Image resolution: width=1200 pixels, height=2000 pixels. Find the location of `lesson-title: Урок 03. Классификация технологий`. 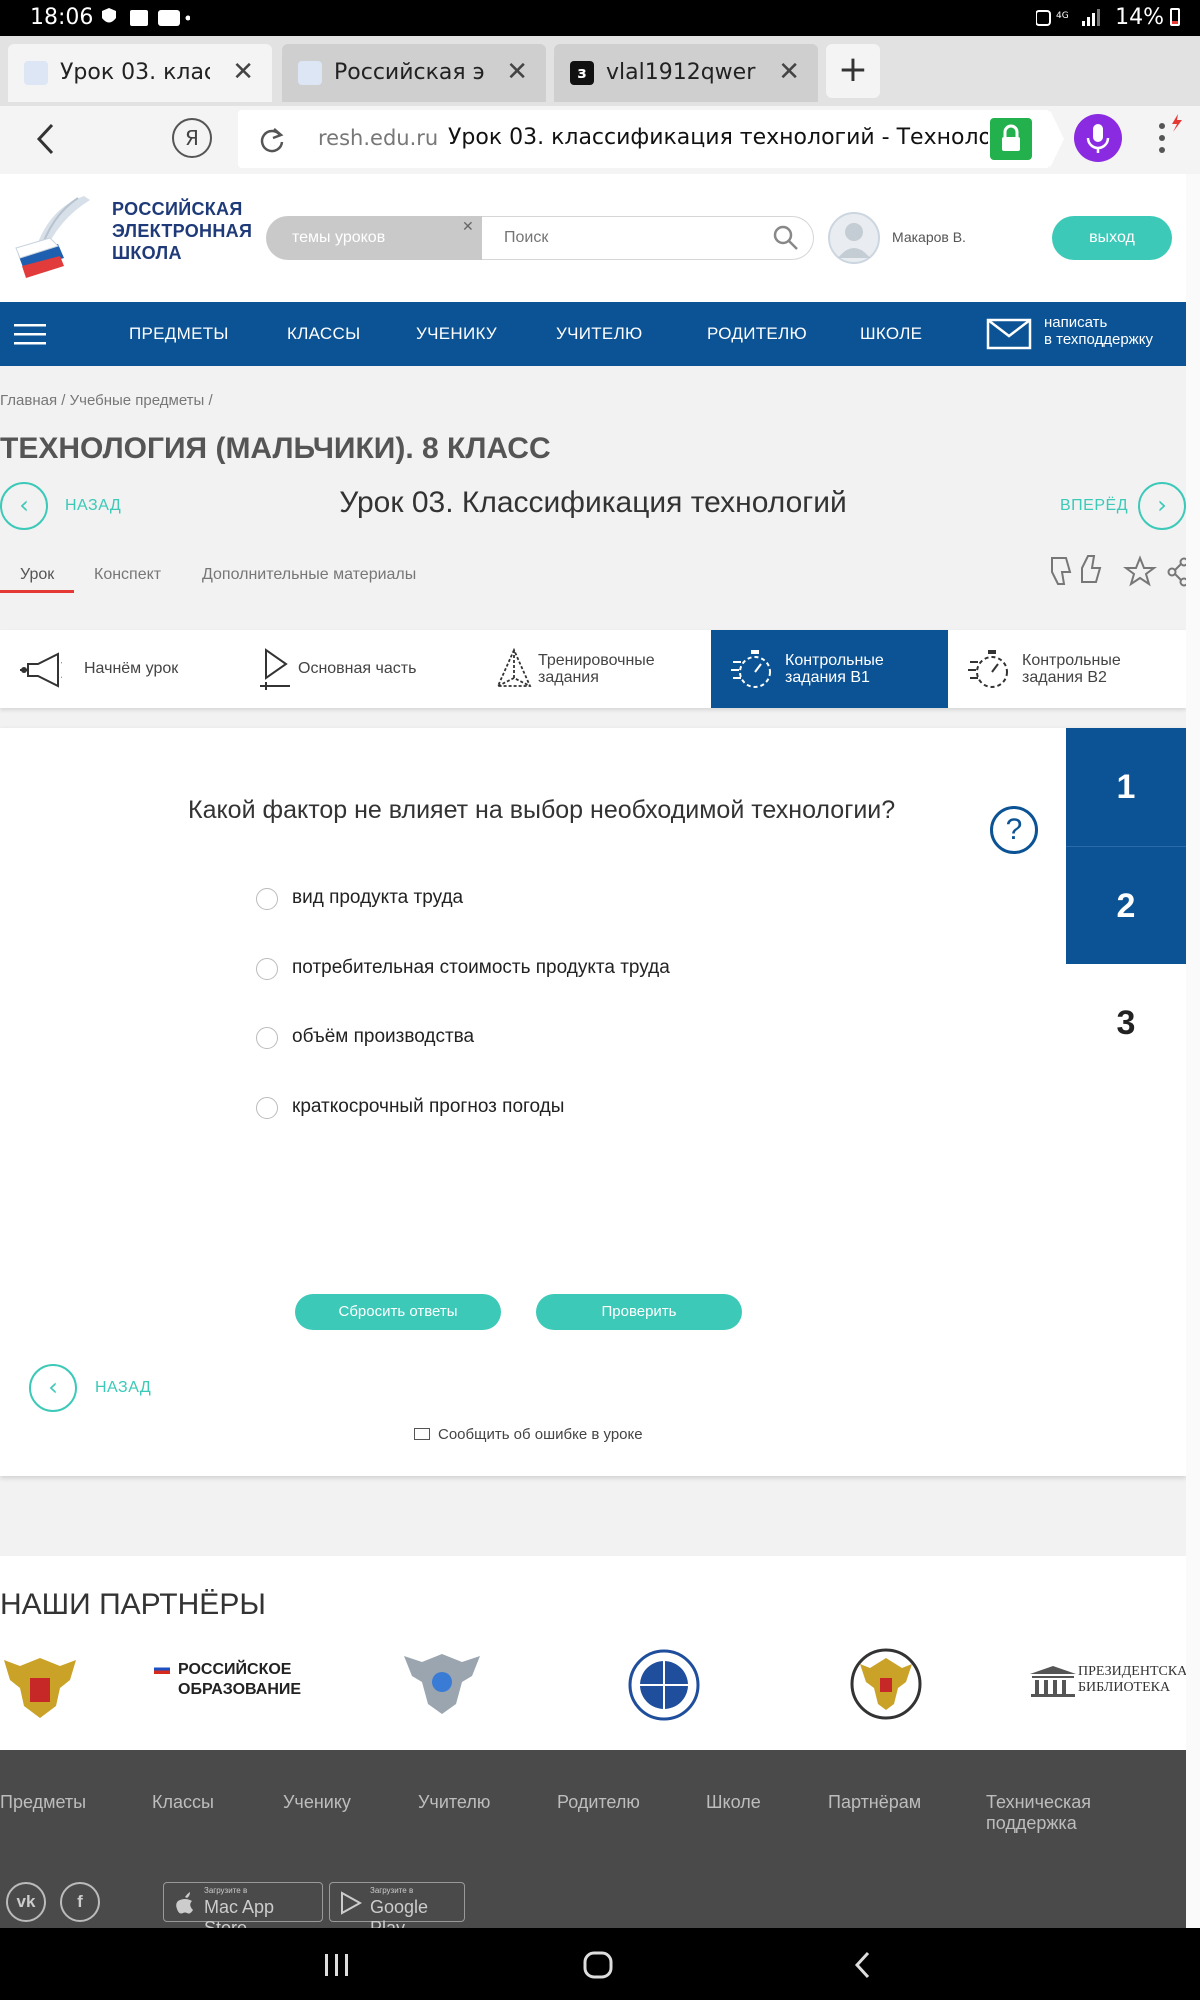

lesson-title: Урок 03. Классификация технологий is located at coordinates (593, 502).